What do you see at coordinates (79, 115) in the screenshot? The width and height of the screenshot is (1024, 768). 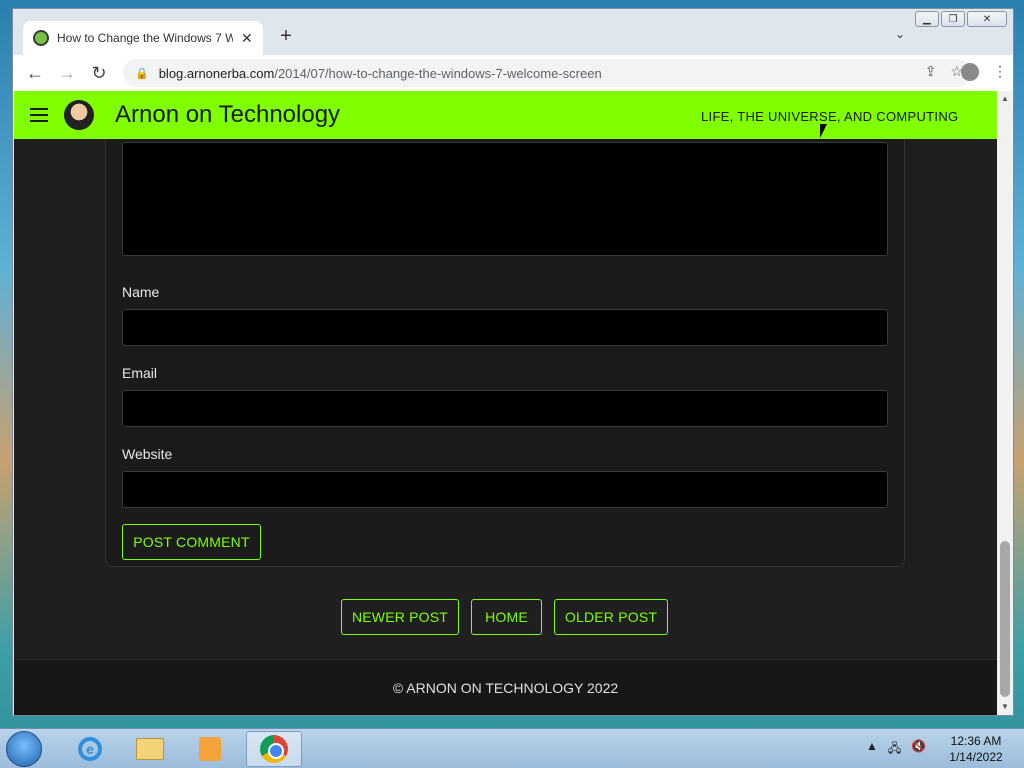 I see `site-logo-avatar` at bounding box center [79, 115].